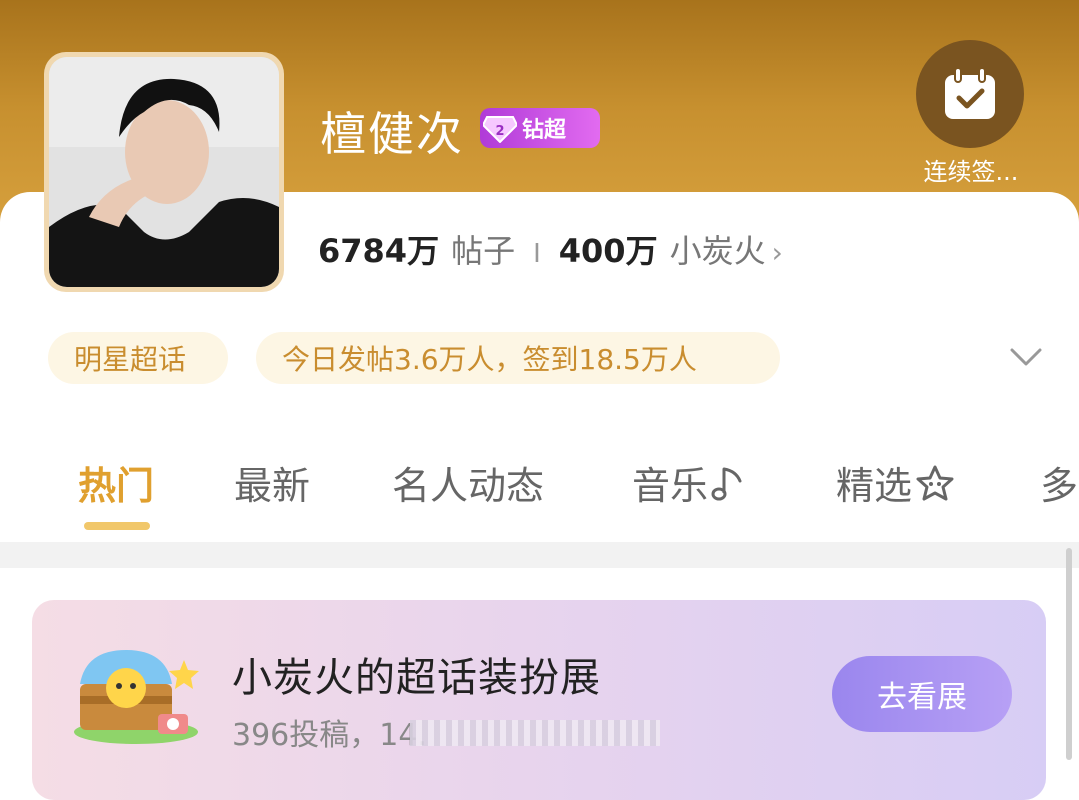 The image size is (1079, 800). I want to click on tab-label: 精选, so click(874, 486).